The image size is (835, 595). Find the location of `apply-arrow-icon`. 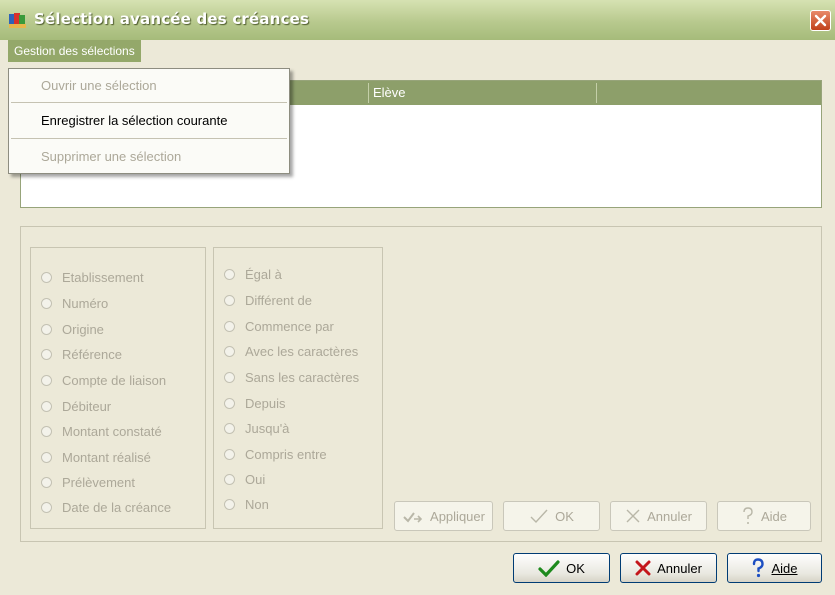

apply-arrow-icon is located at coordinates (413, 516).